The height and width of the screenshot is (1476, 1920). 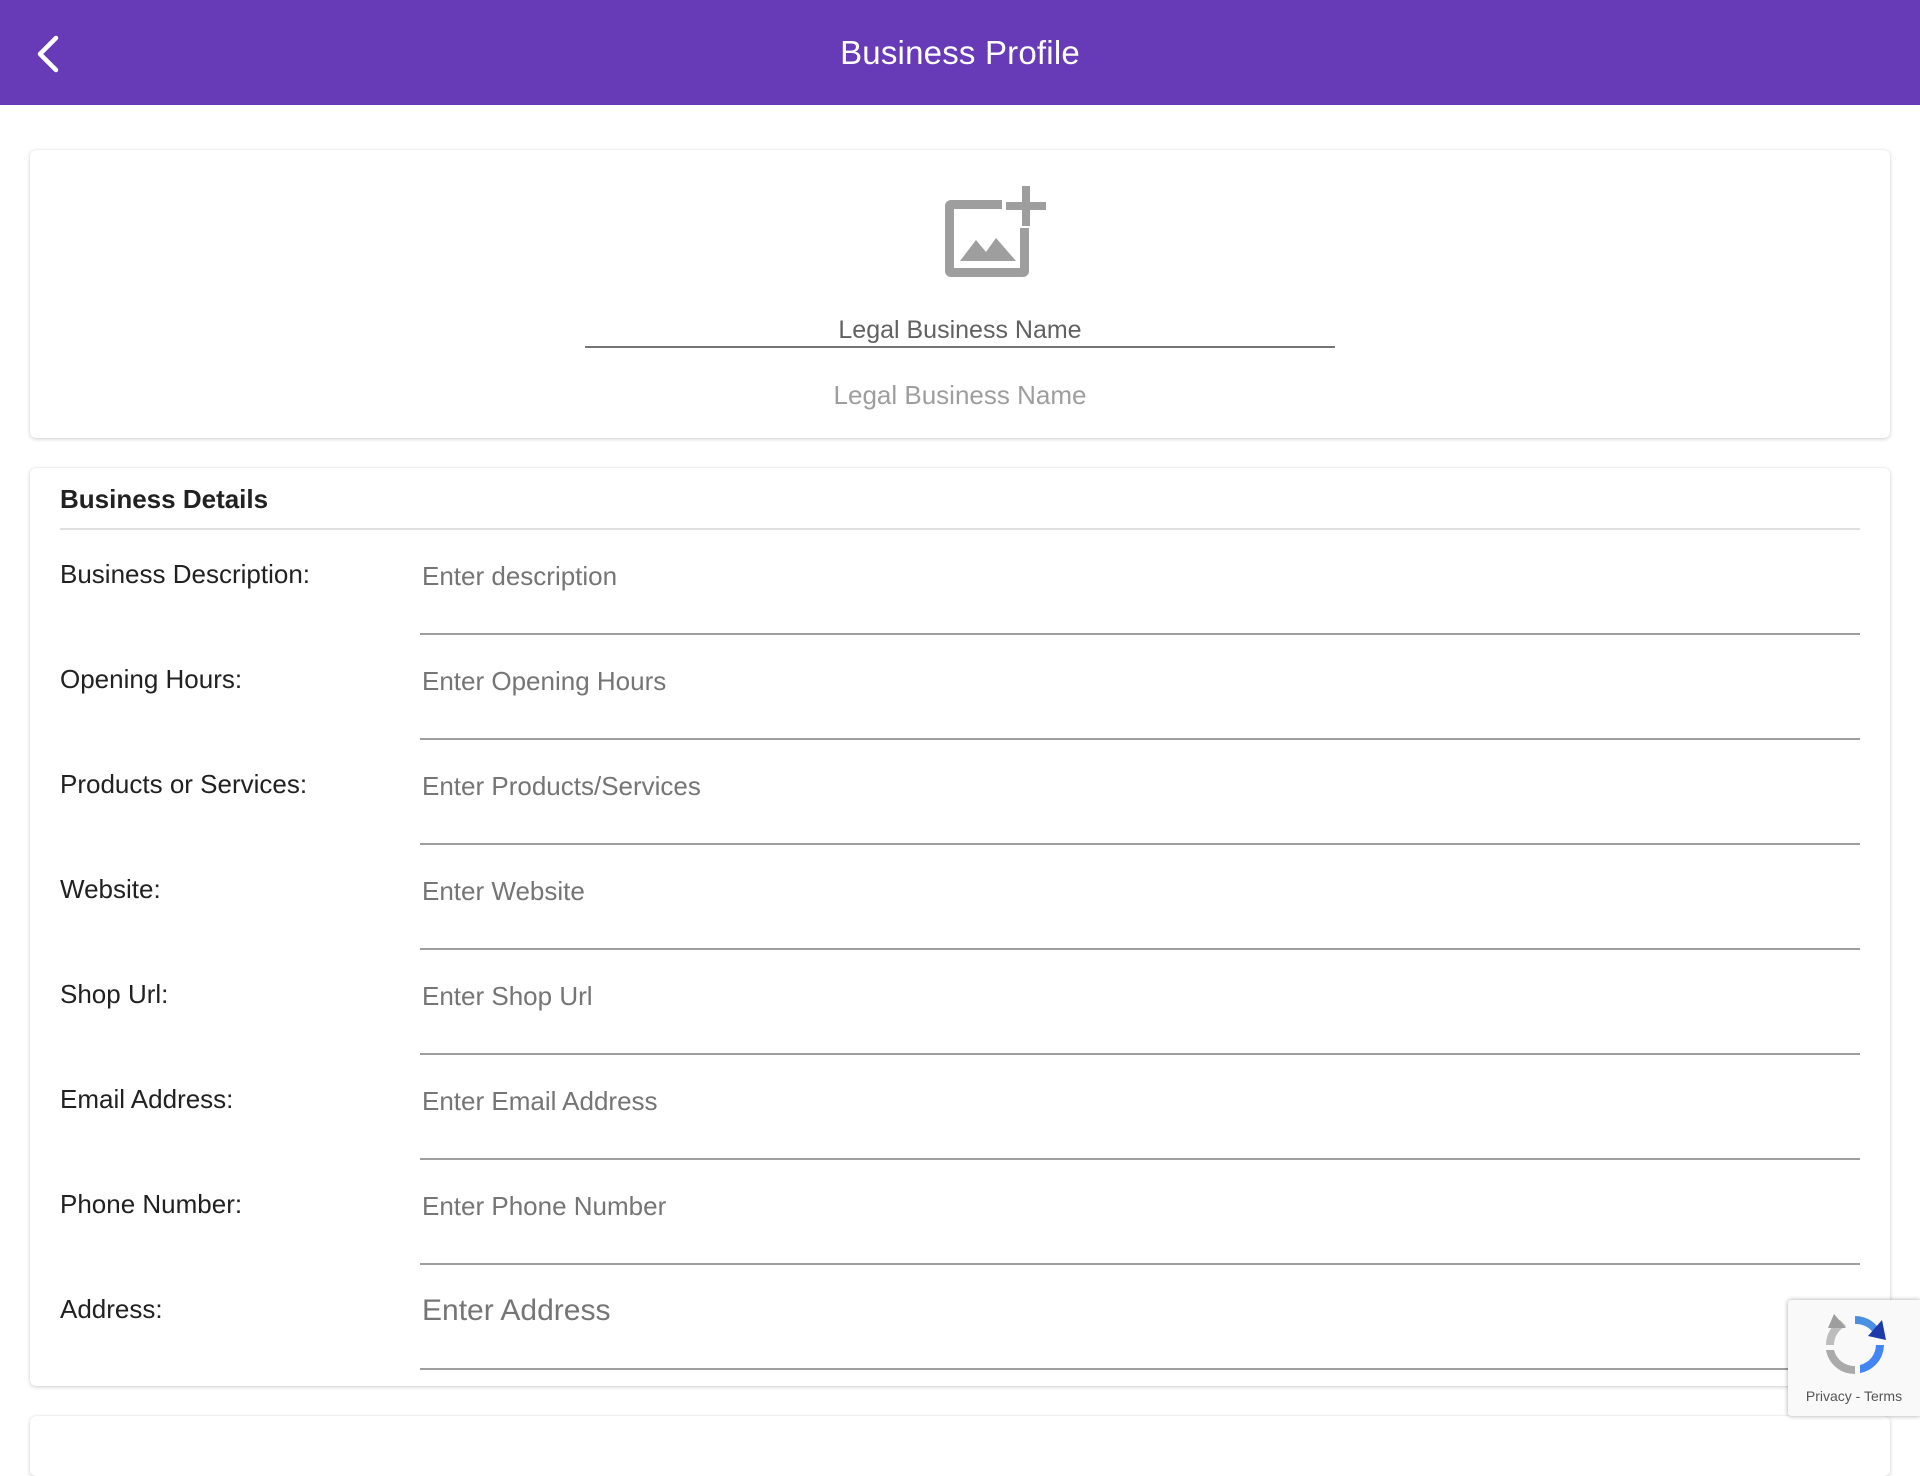 What do you see at coordinates (1140, 793) in the screenshot?
I see `products-services-input` at bounding box center [1140, 793].